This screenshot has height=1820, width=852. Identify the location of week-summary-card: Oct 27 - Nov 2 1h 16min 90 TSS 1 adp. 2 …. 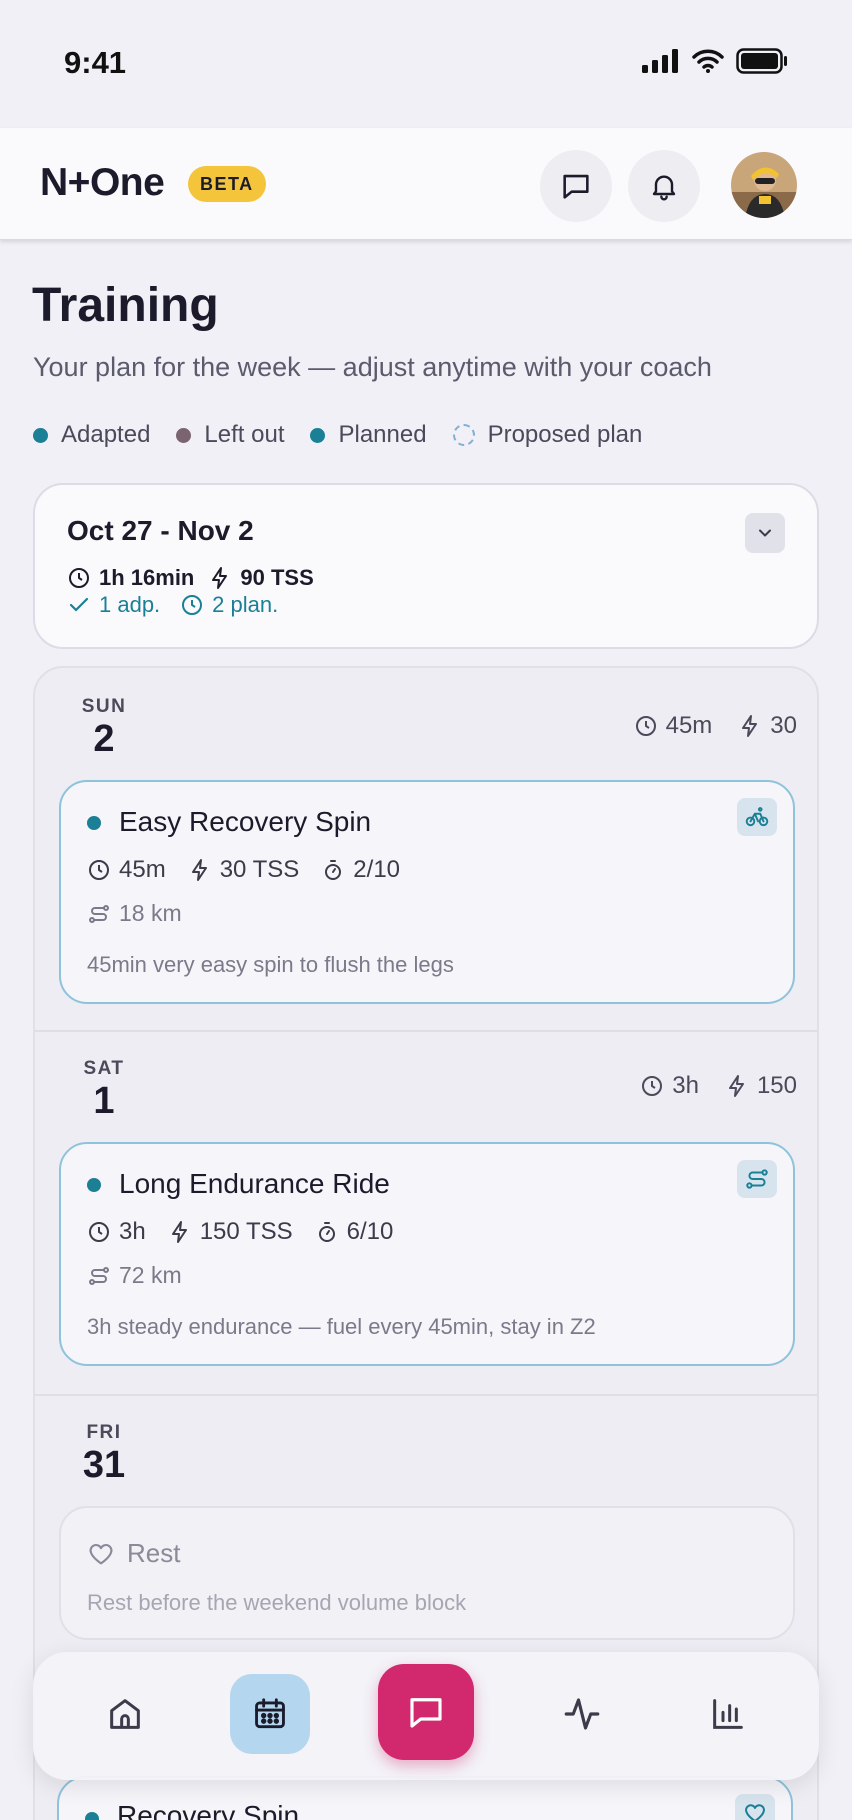
(426, 566).